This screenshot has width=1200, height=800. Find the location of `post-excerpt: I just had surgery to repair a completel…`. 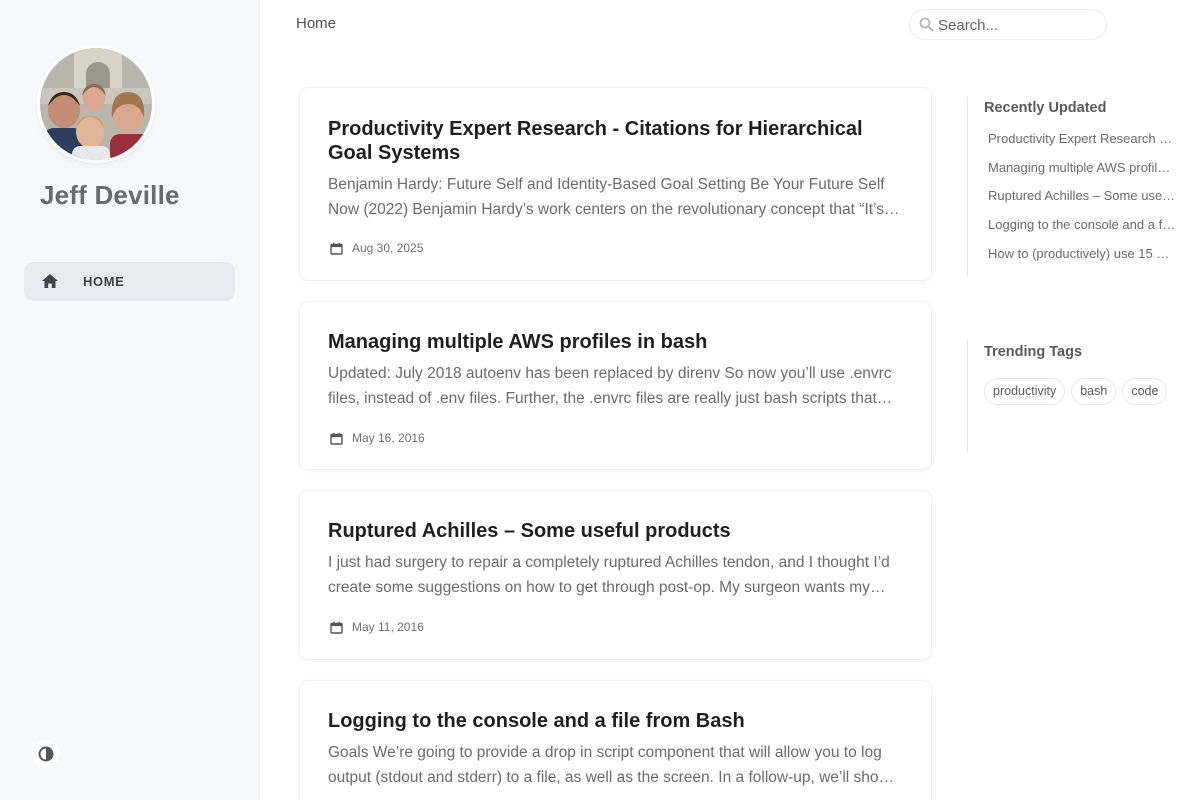

post-excerpt: I just had surgery to repair a completel… is located at coordinates (609, 575).